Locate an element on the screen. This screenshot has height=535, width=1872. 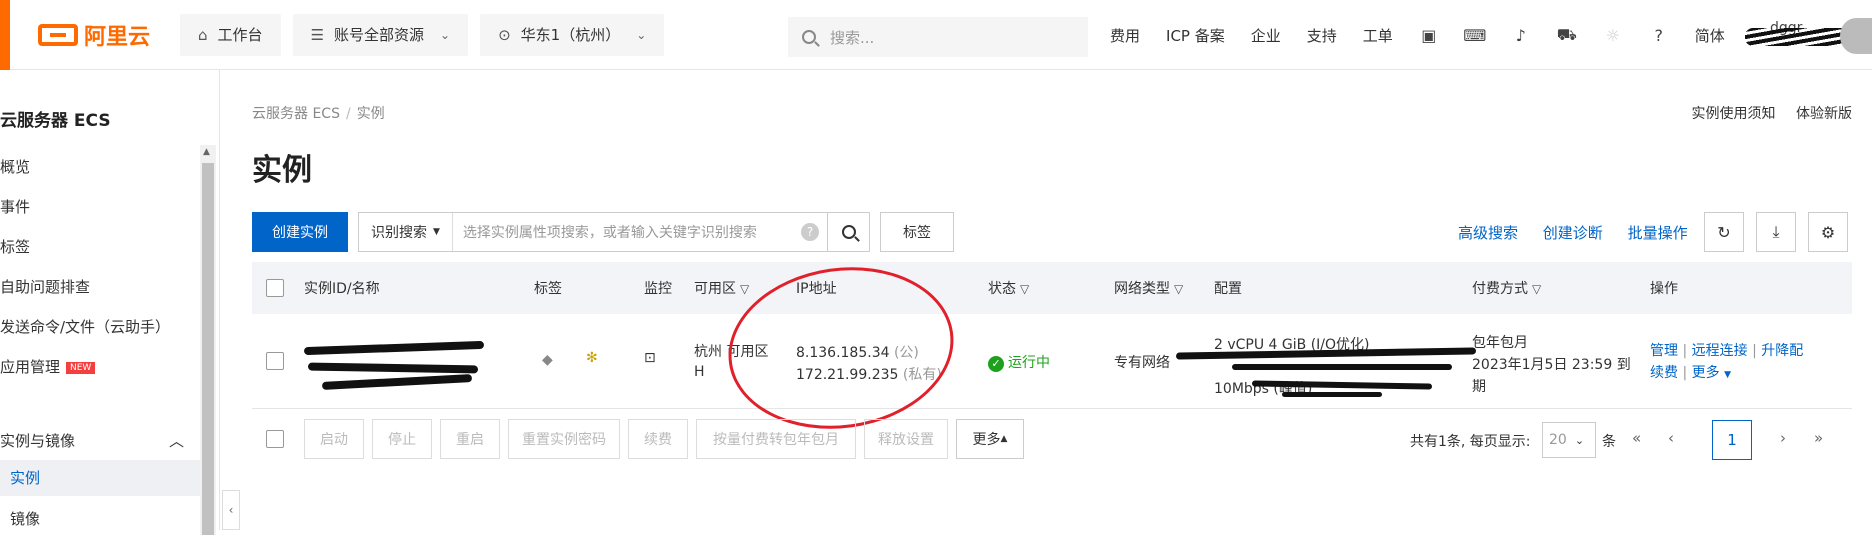
scrollbar-thumb is located at coordinates (208, 349).